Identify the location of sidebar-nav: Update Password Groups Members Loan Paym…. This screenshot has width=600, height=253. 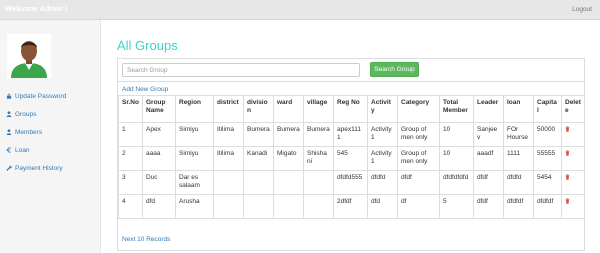
(52, 132).